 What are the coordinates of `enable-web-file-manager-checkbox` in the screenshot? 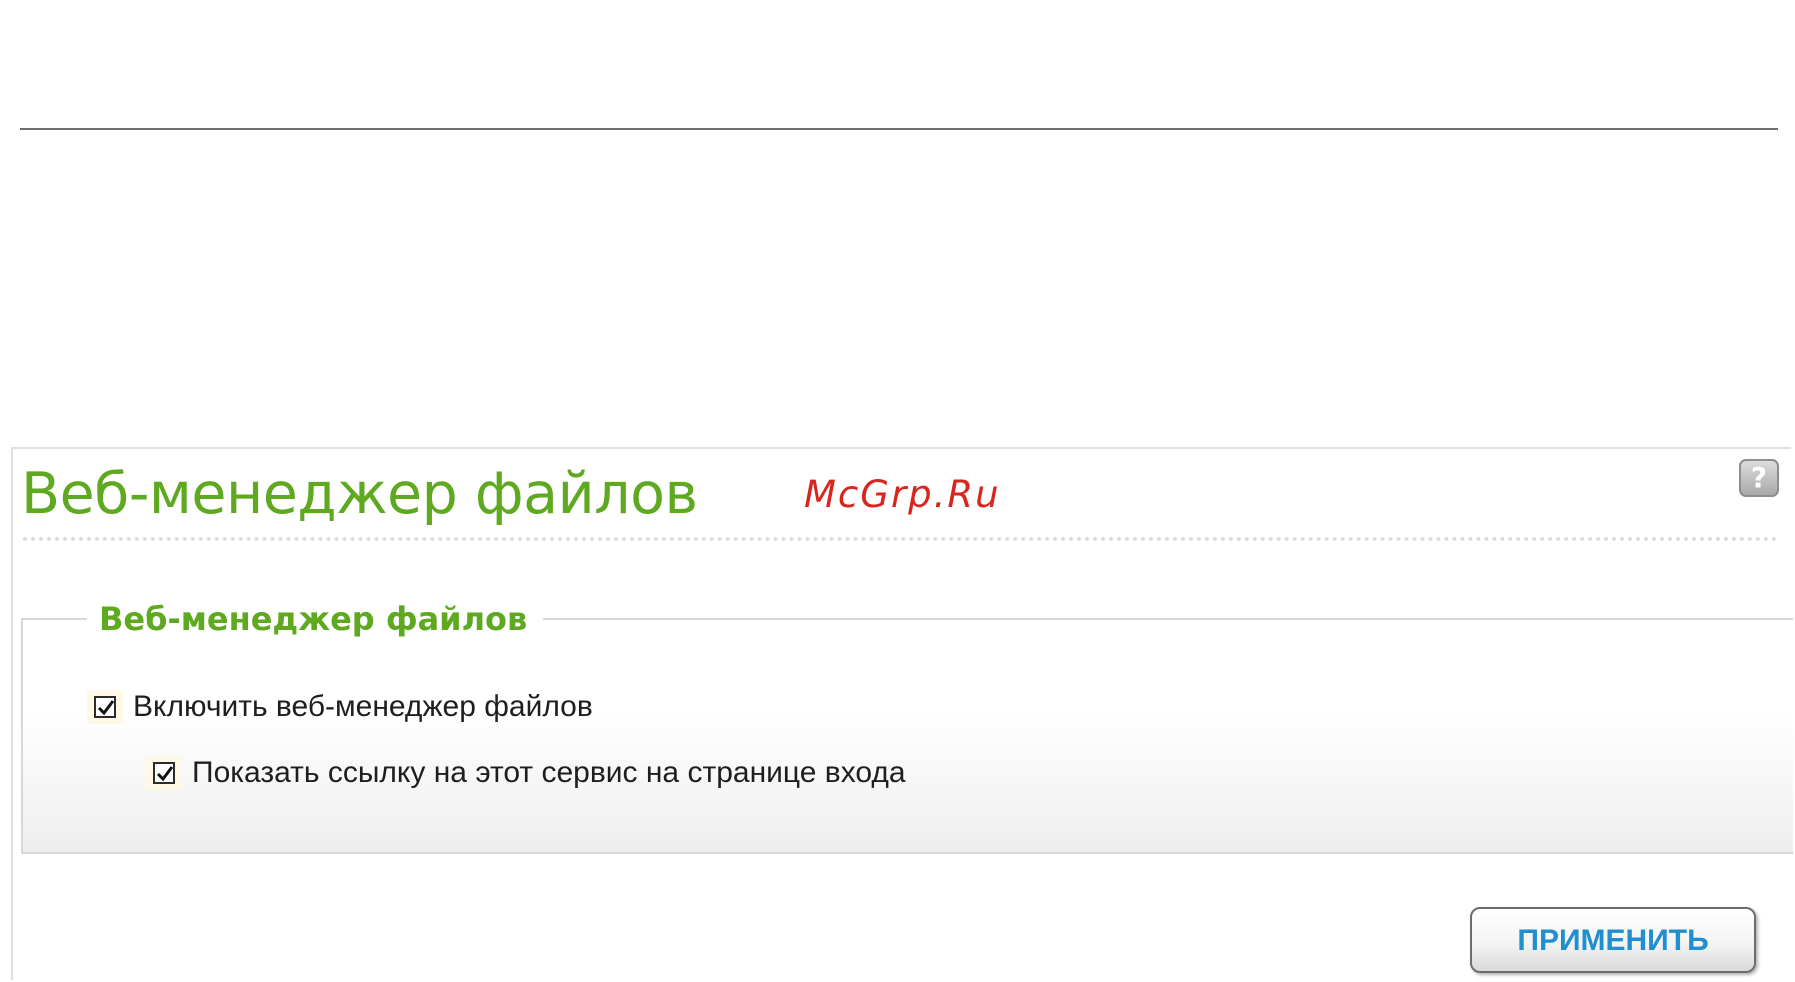 It's located at (105, 707).